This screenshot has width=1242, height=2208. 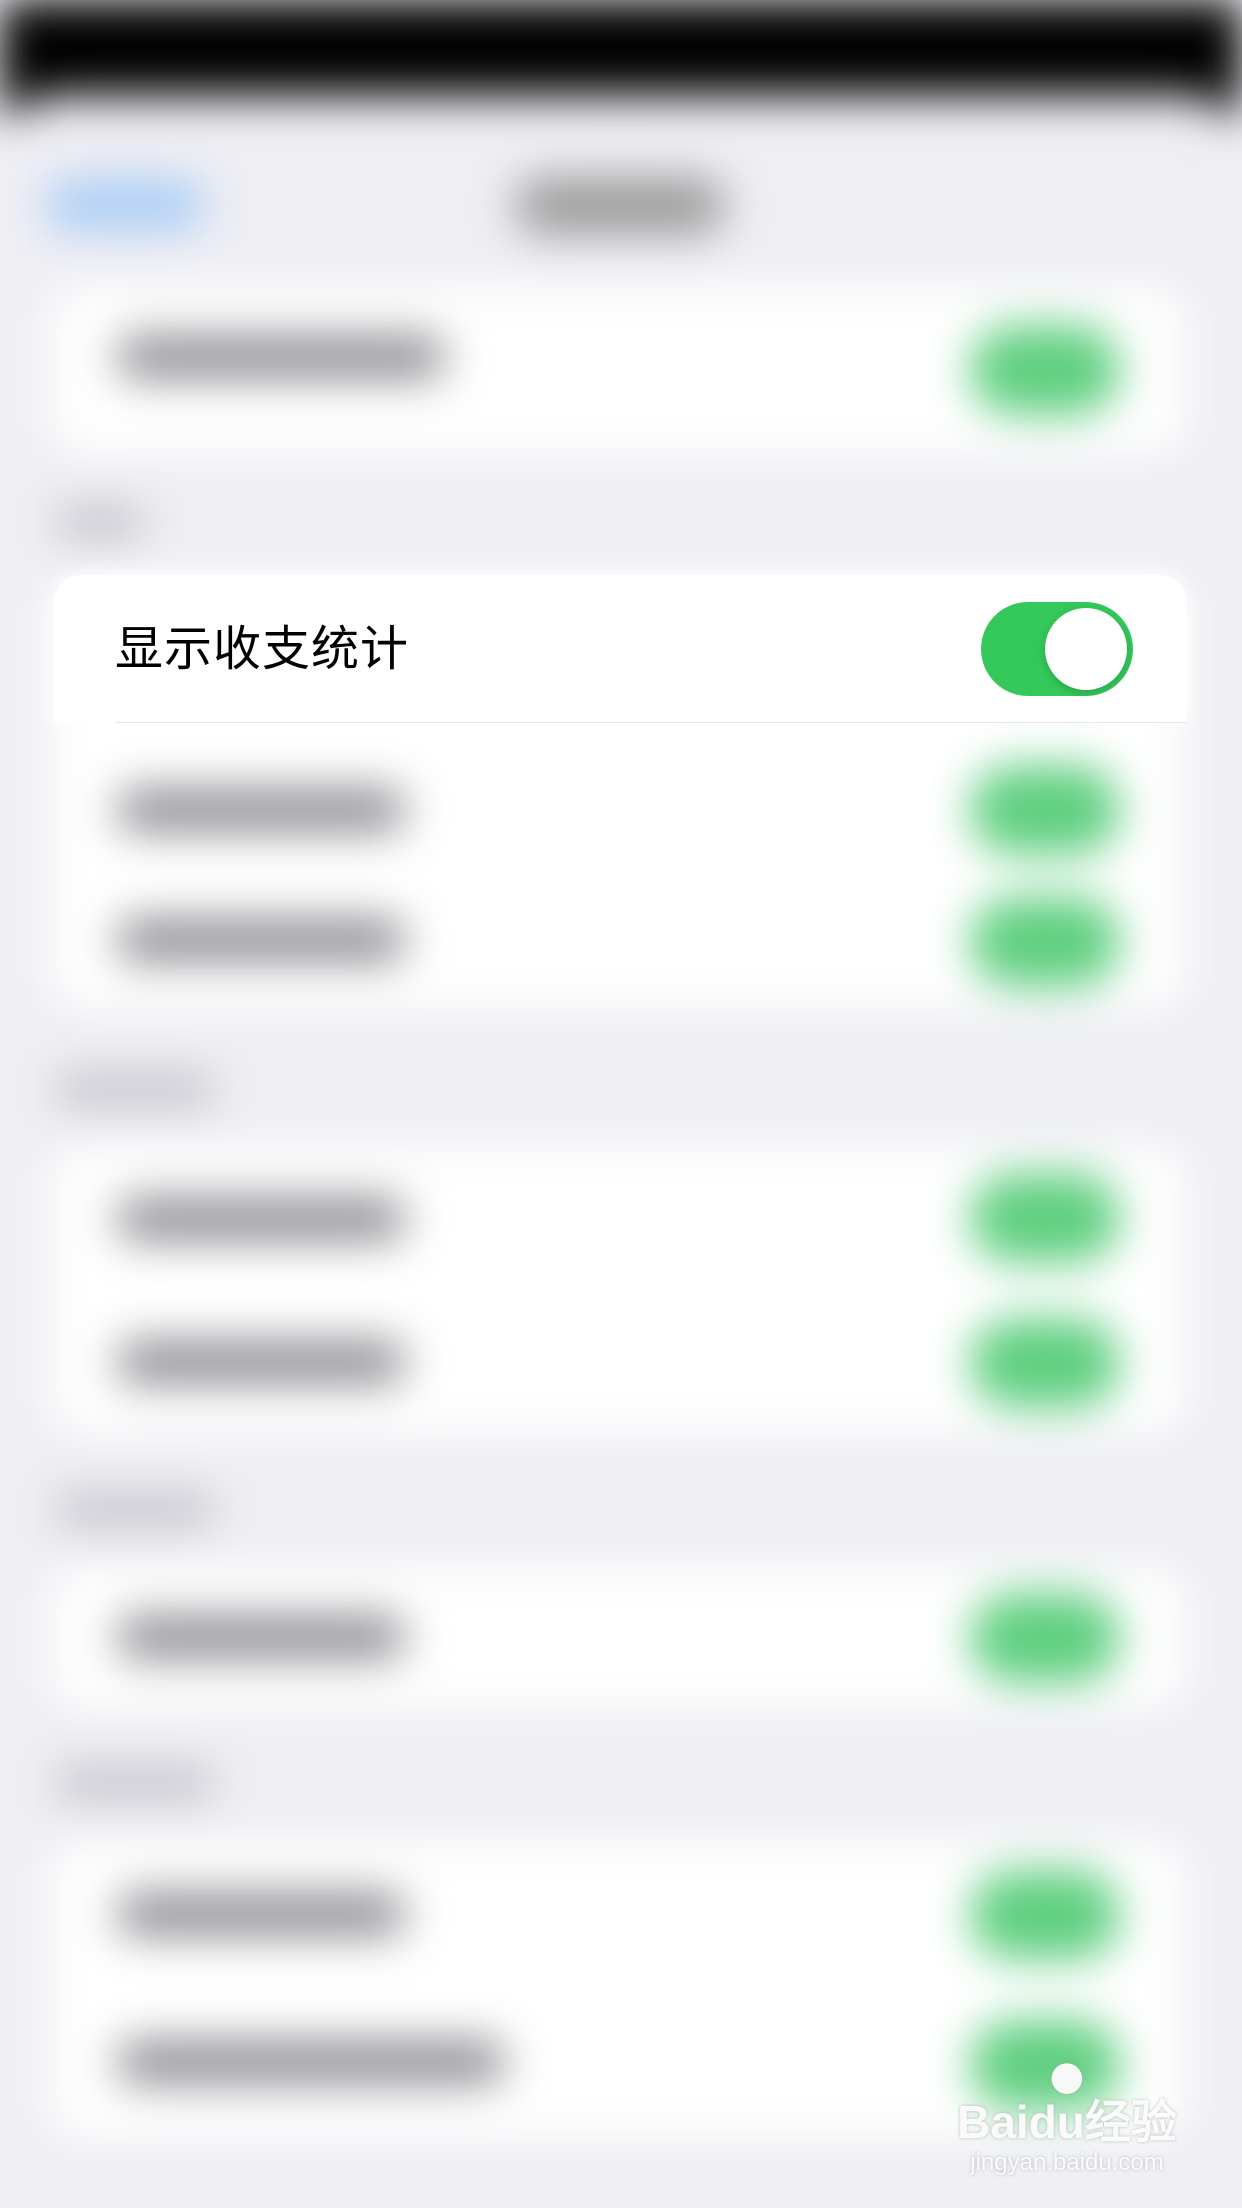 What do you see at coordinates (1067, 2162) in the screenshot?
I see `watermark-url: jingyan.baidu.com` at bounding box center [1067, 2162].